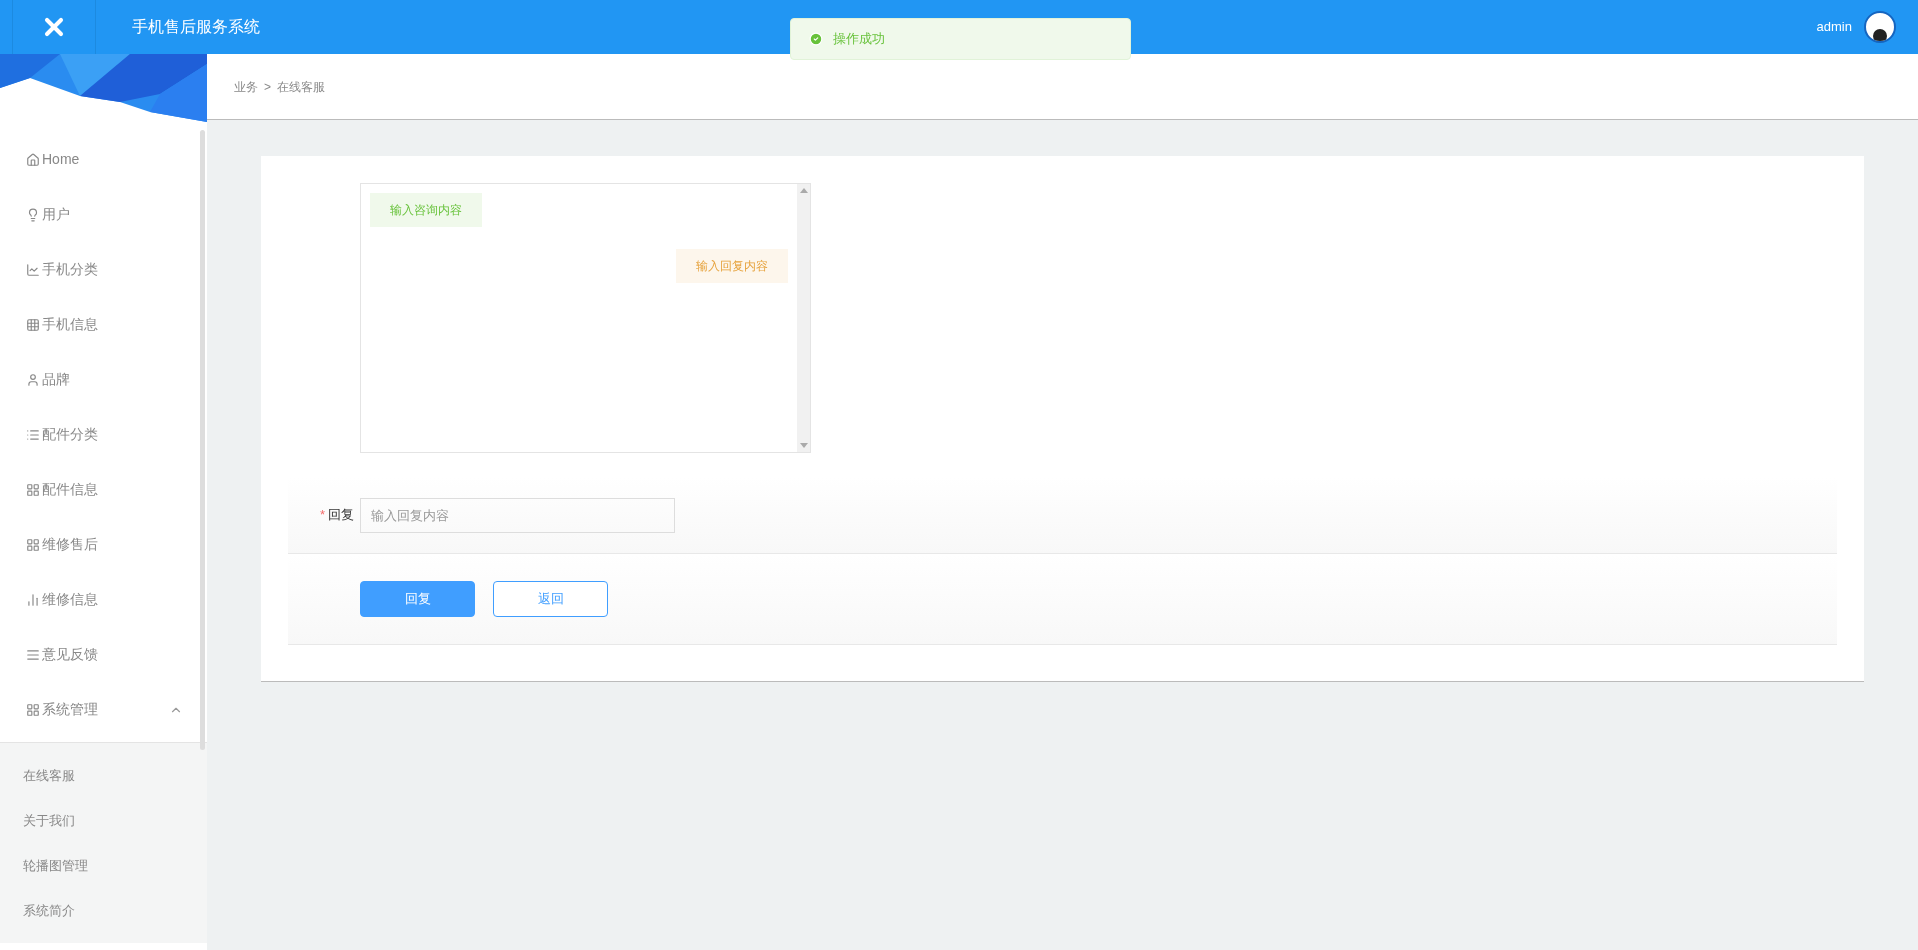  I want to click on sidebar-item: 系统管理, so click(103, 709).